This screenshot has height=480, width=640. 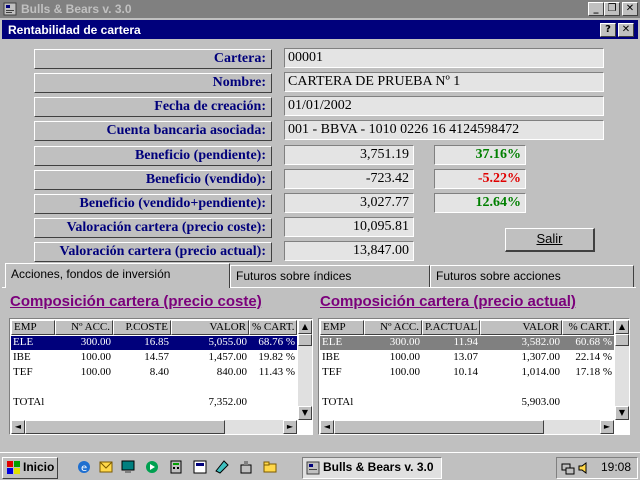 I want to click on actual-grid-header: EMP Nº ACC. P.ACTUAL VALOR % CART., so click(x=467, y=327).